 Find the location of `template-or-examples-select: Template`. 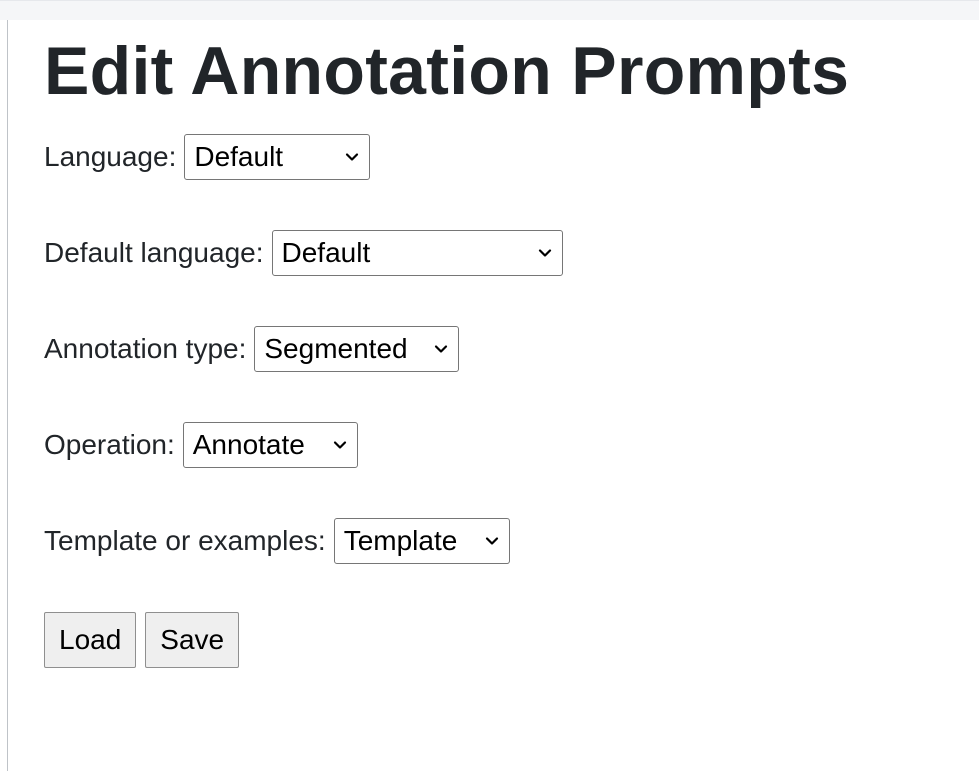

template-or-examples-select: Template is located at coordinates (421, 541).